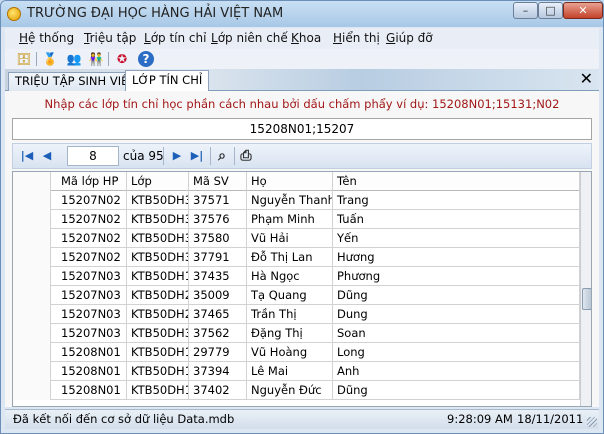  I want to click on column-header-ten: Tên, so click(456, 181).